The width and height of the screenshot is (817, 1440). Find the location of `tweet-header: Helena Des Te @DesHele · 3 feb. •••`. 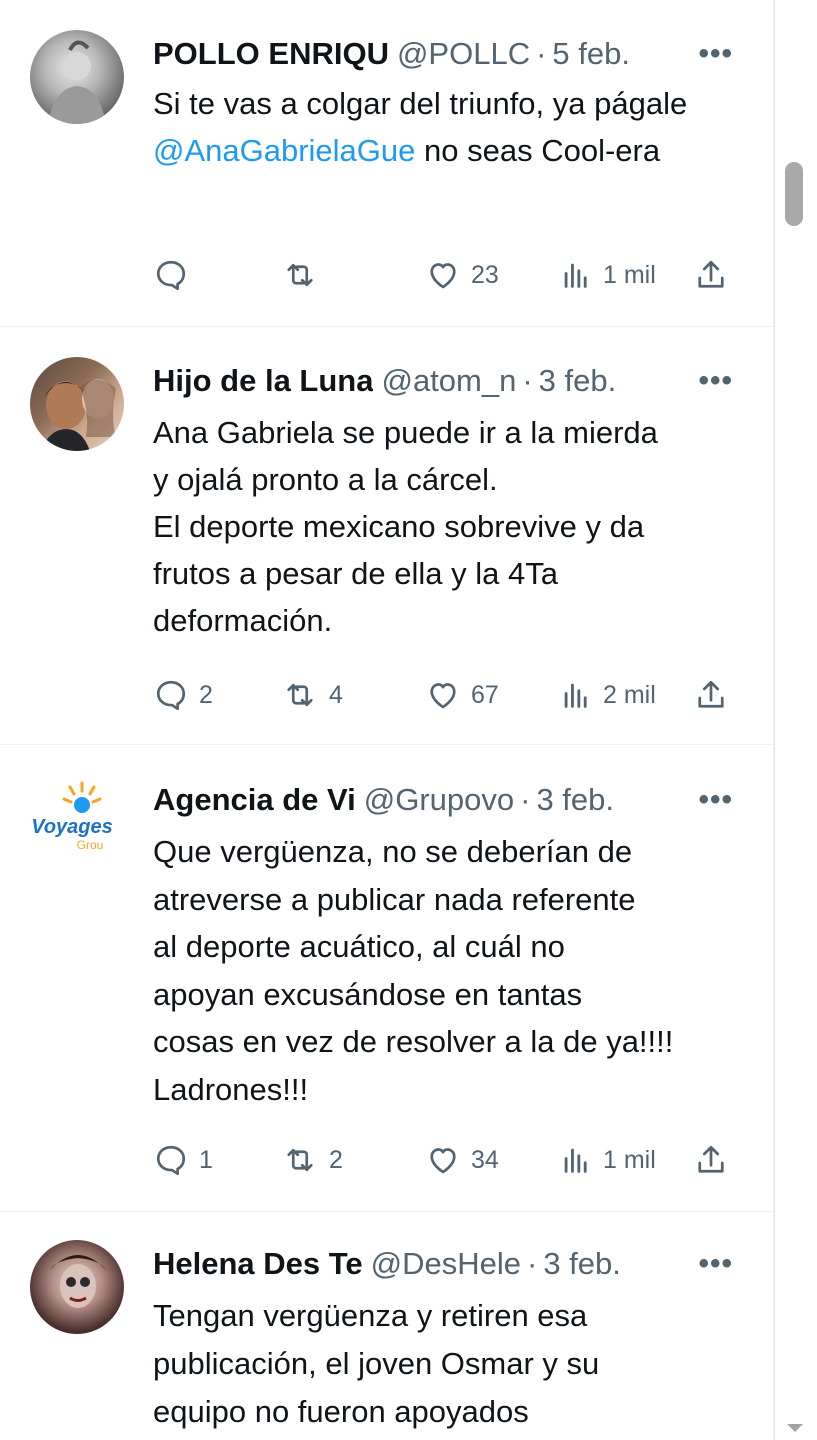

tweet-header: Helena Des Te @DesHele · 3 feb. ••• is located at coordinates (443, 1264).